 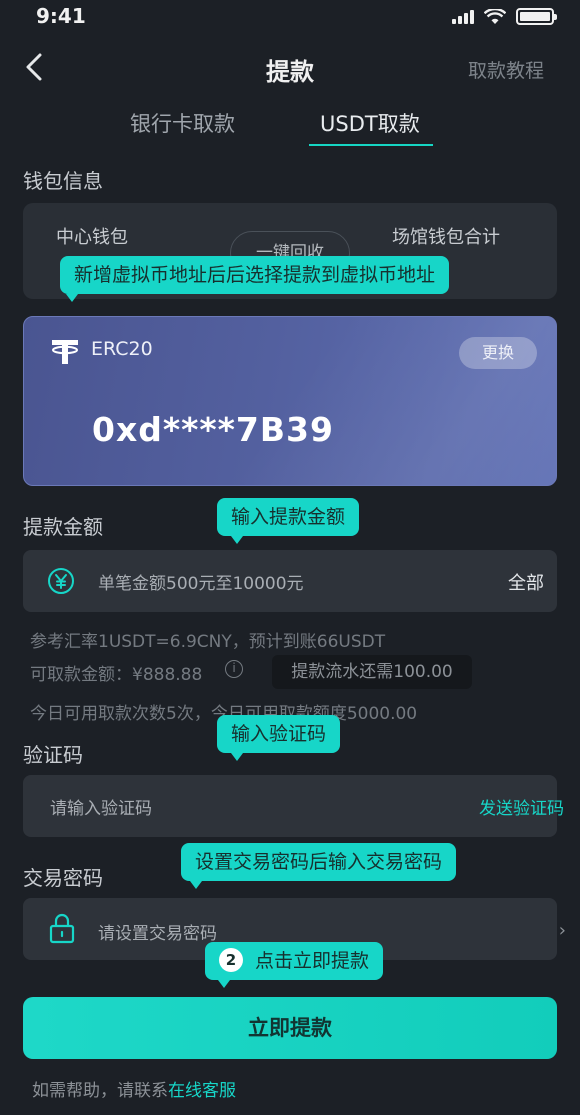 I want to click on help-line: 如需帮助，请联系在线客服, so click(x=134, y=1088).